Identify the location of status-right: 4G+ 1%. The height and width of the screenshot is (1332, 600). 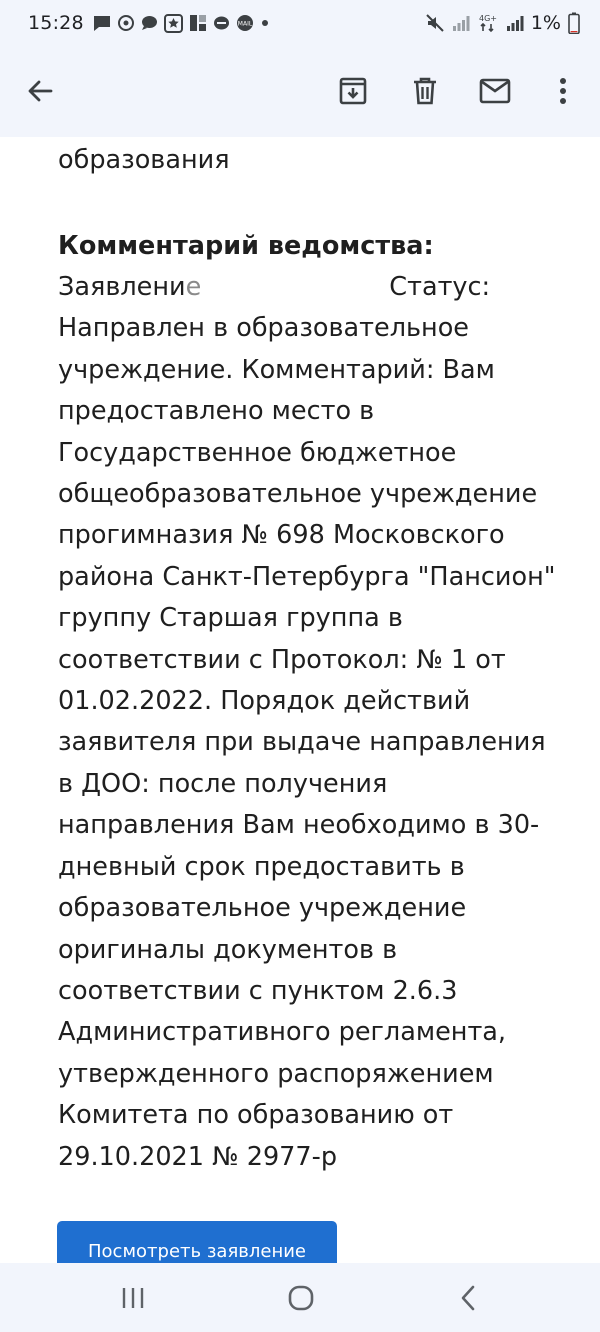
(502, 23).